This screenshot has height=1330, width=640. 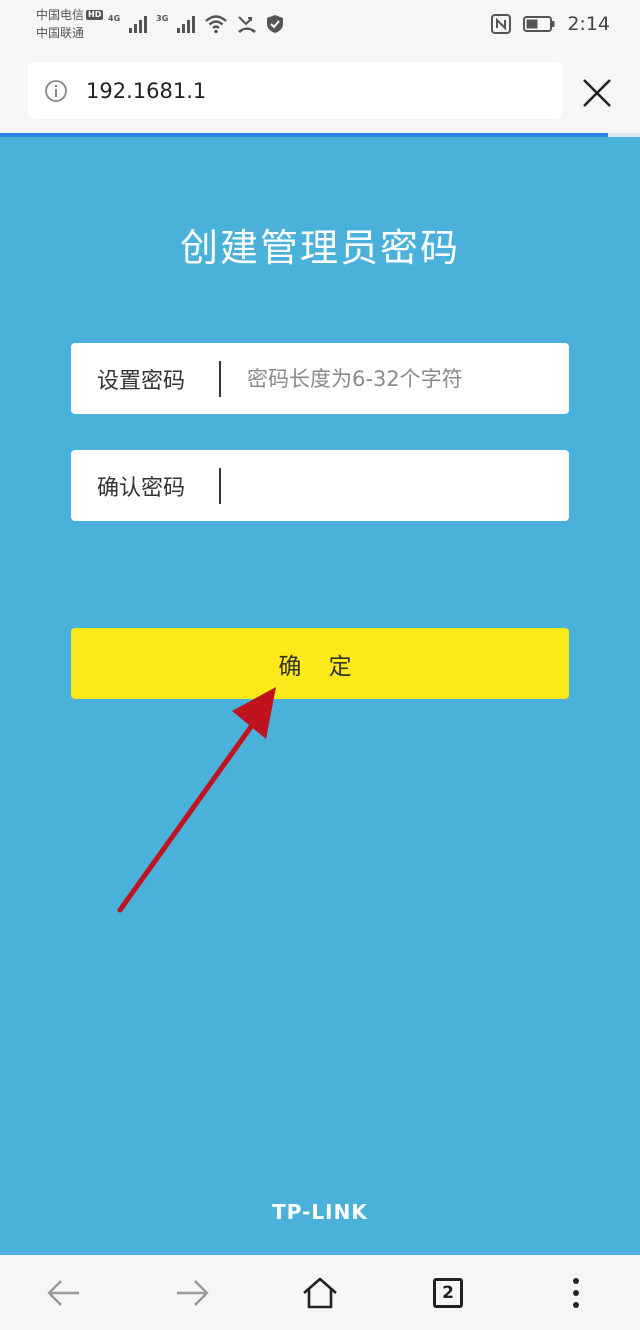 I want to click on set-password-input, so click(x=395, y=378).